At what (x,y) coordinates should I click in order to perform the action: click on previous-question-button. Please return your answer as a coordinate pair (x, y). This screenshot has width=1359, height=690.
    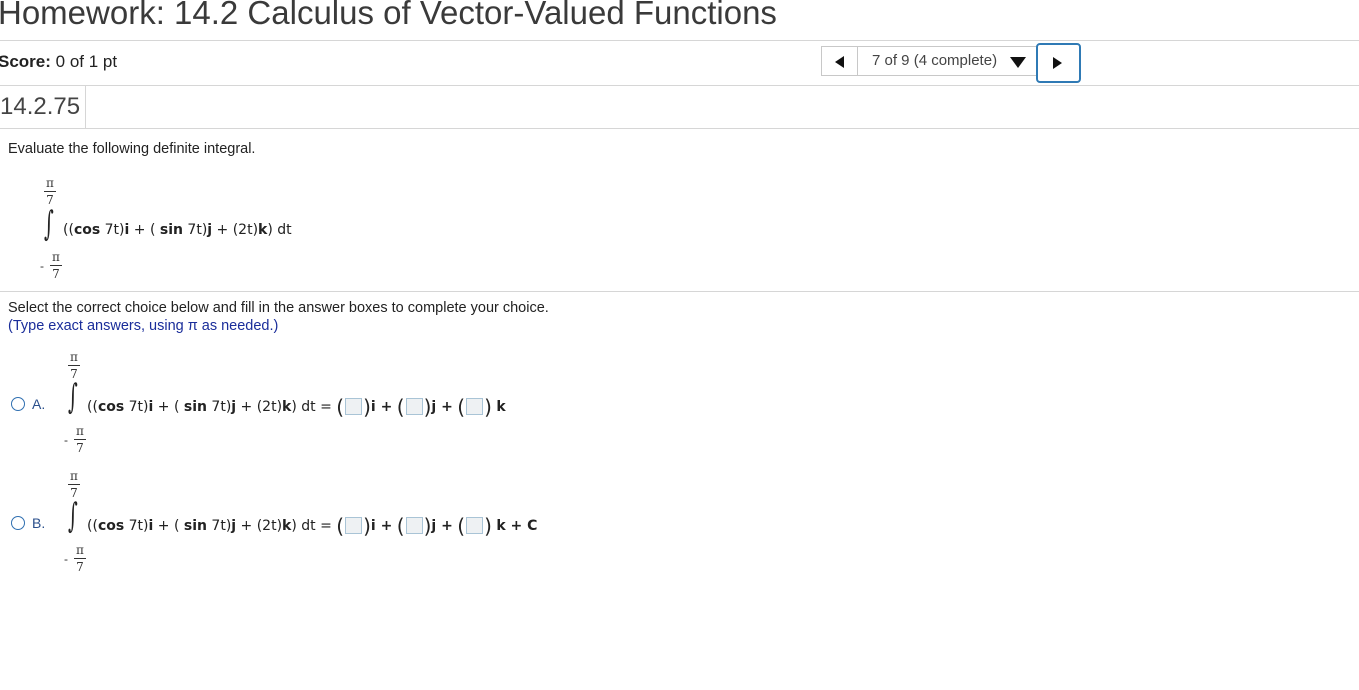
    Looking at the image, I should click on (839, 61).